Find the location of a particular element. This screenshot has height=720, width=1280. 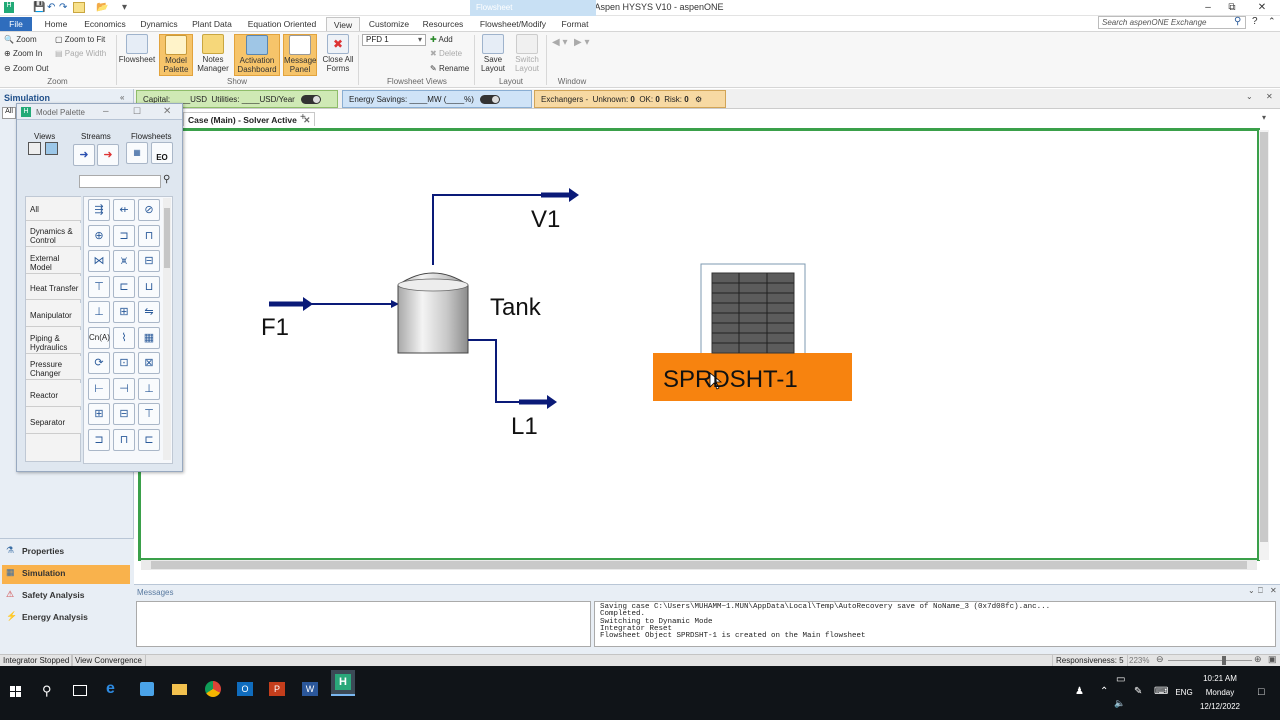

cooler-icon: ⩙ is located at coordinates (124, 261).